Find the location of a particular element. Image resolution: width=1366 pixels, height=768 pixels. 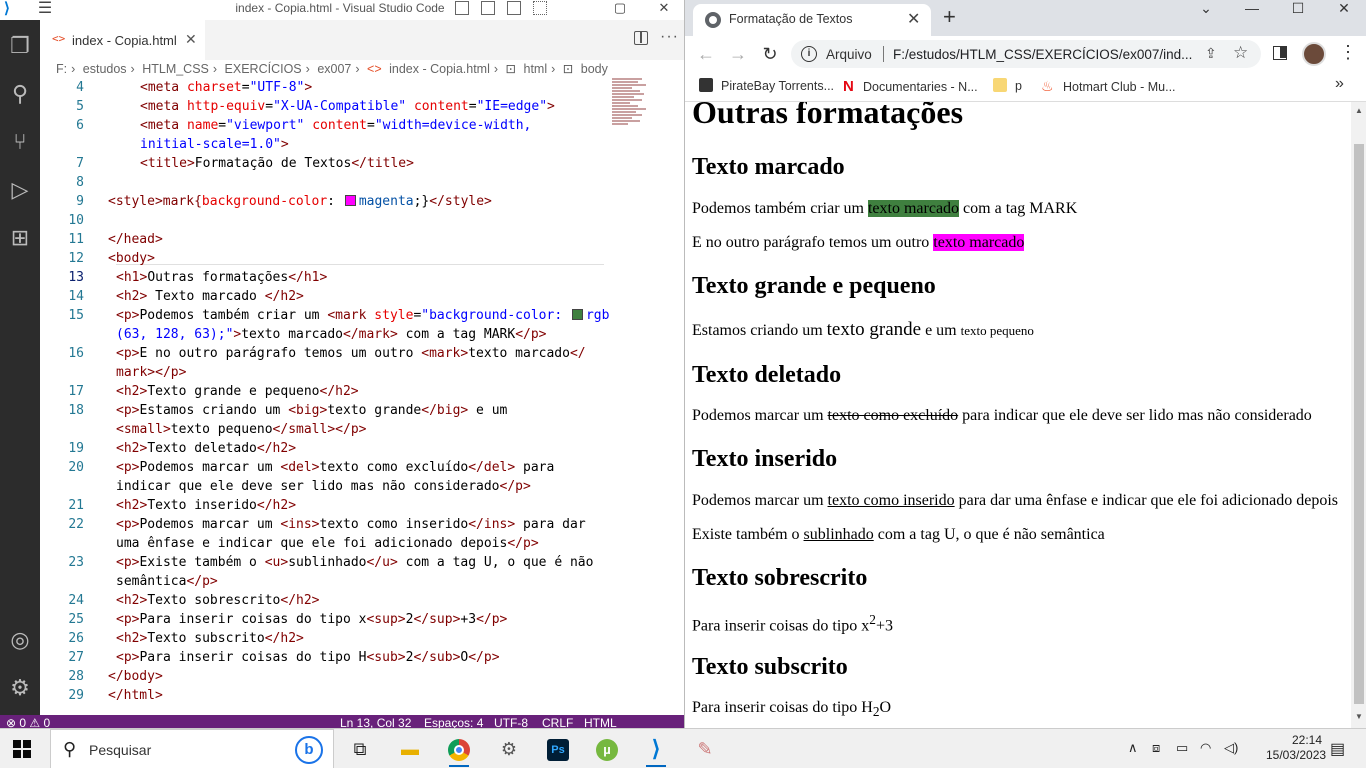

minimize-button: ▢ is located at coordinates (620, 9).